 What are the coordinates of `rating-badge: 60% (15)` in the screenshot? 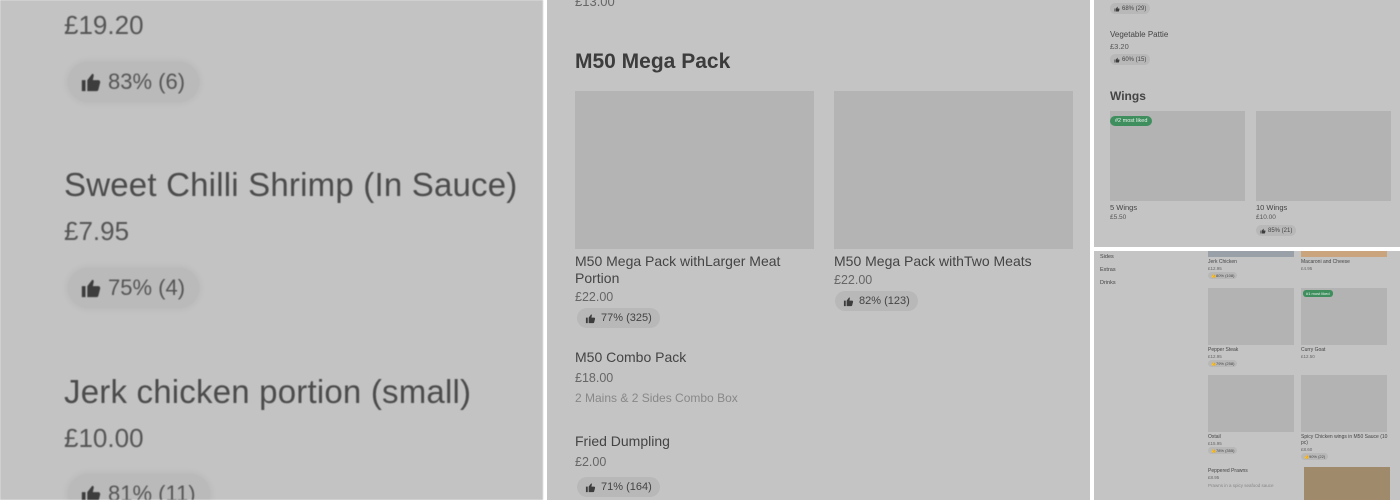 It's located at (1130, 59).